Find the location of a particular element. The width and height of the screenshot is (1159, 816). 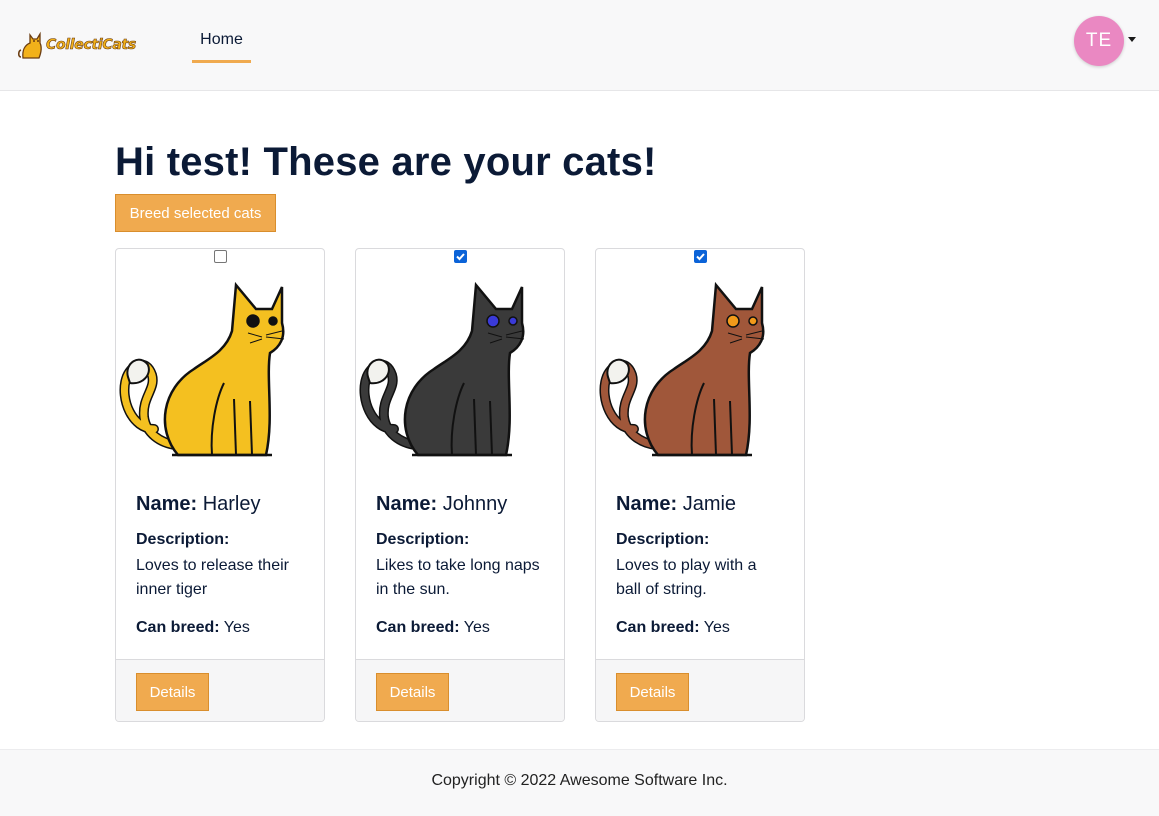

cat-name-line: Name: Johnny is located at coordinates (441, 504).